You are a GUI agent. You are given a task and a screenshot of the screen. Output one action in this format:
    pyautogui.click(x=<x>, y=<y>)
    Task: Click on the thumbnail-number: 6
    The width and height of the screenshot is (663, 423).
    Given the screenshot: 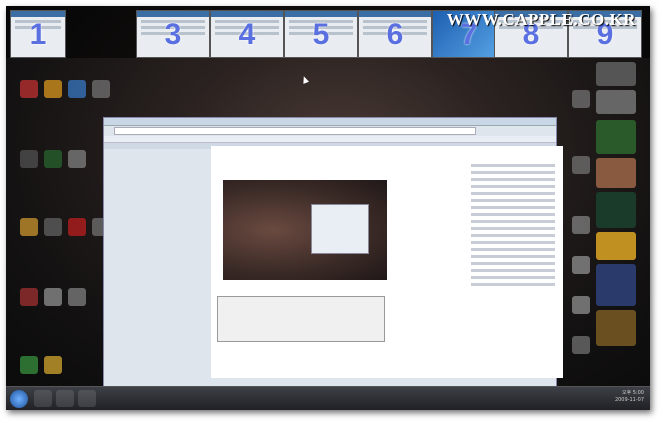 What is the action you would take?
    pyautogui.click(x=395, y=34)
    